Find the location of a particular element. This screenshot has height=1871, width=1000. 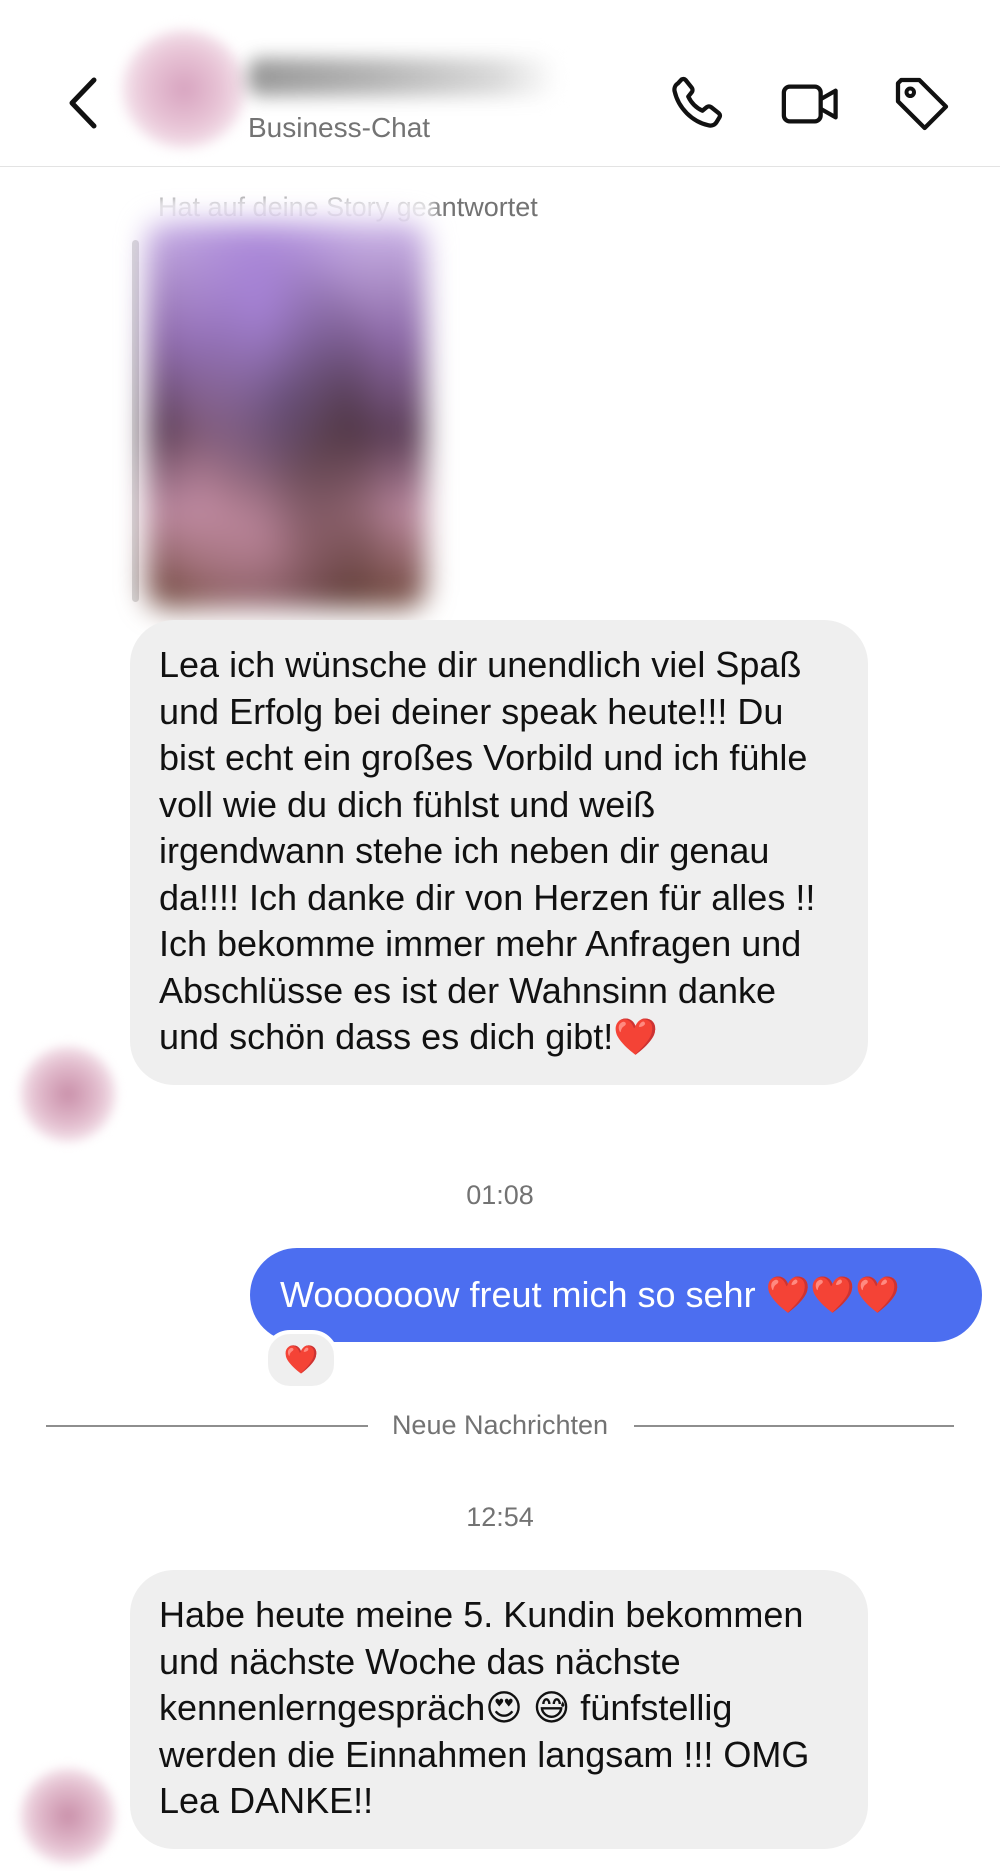

phone-icon is located at coordinates (697, 102).